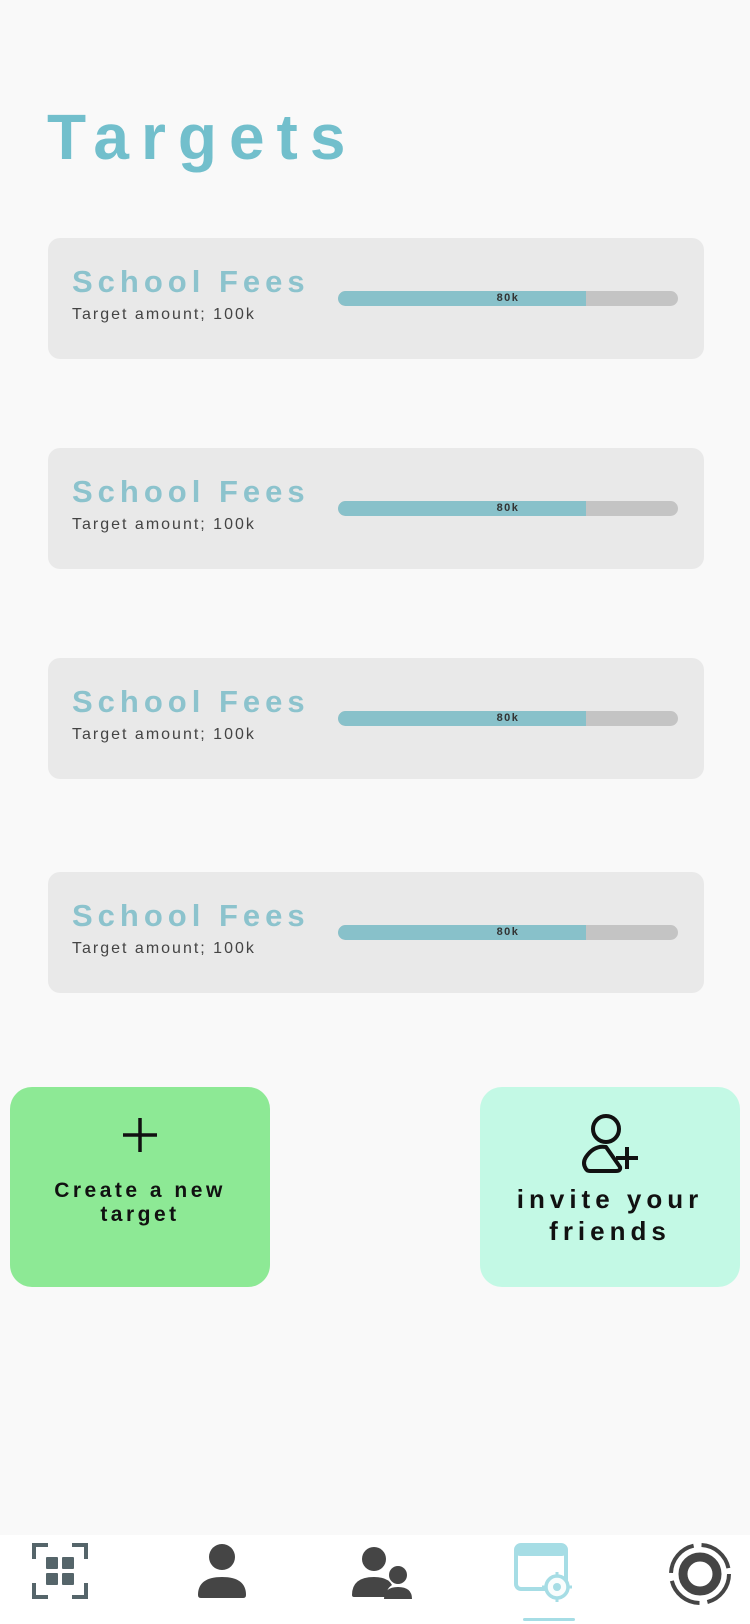 This screenshot has width=750, height=1624. Describe the element at coordinates (610, 1199) in the screenshot. I see `invite-label-line1: invite your` at that location.